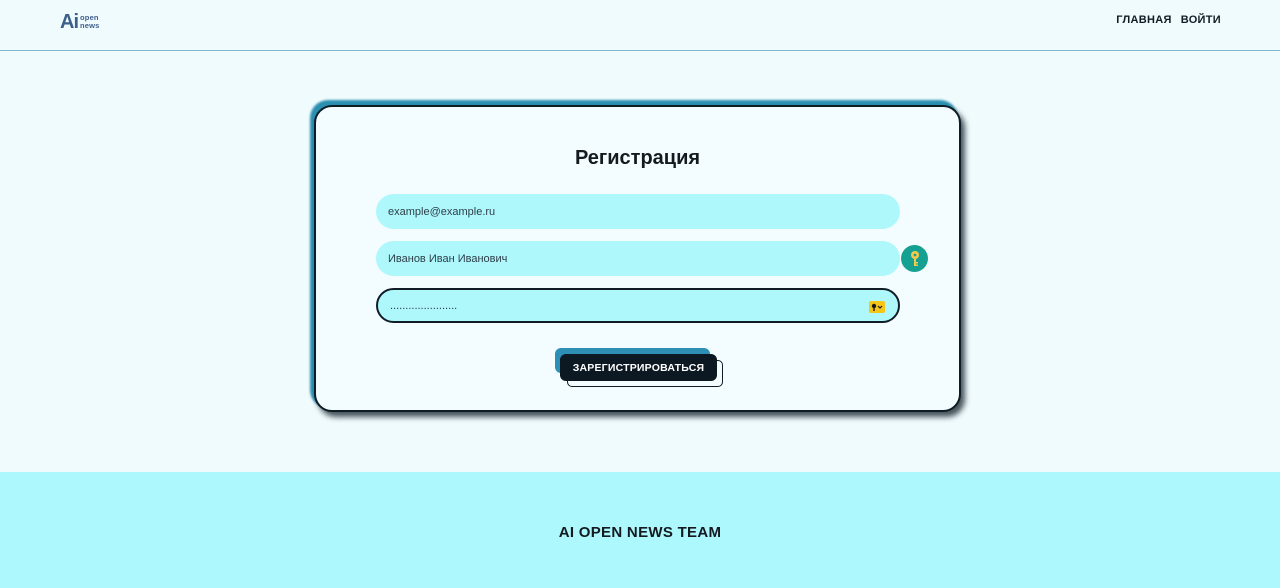  I want to click on main-nav: ГЛАВНАЯ ВОЙТИ, so click(1168, 20).